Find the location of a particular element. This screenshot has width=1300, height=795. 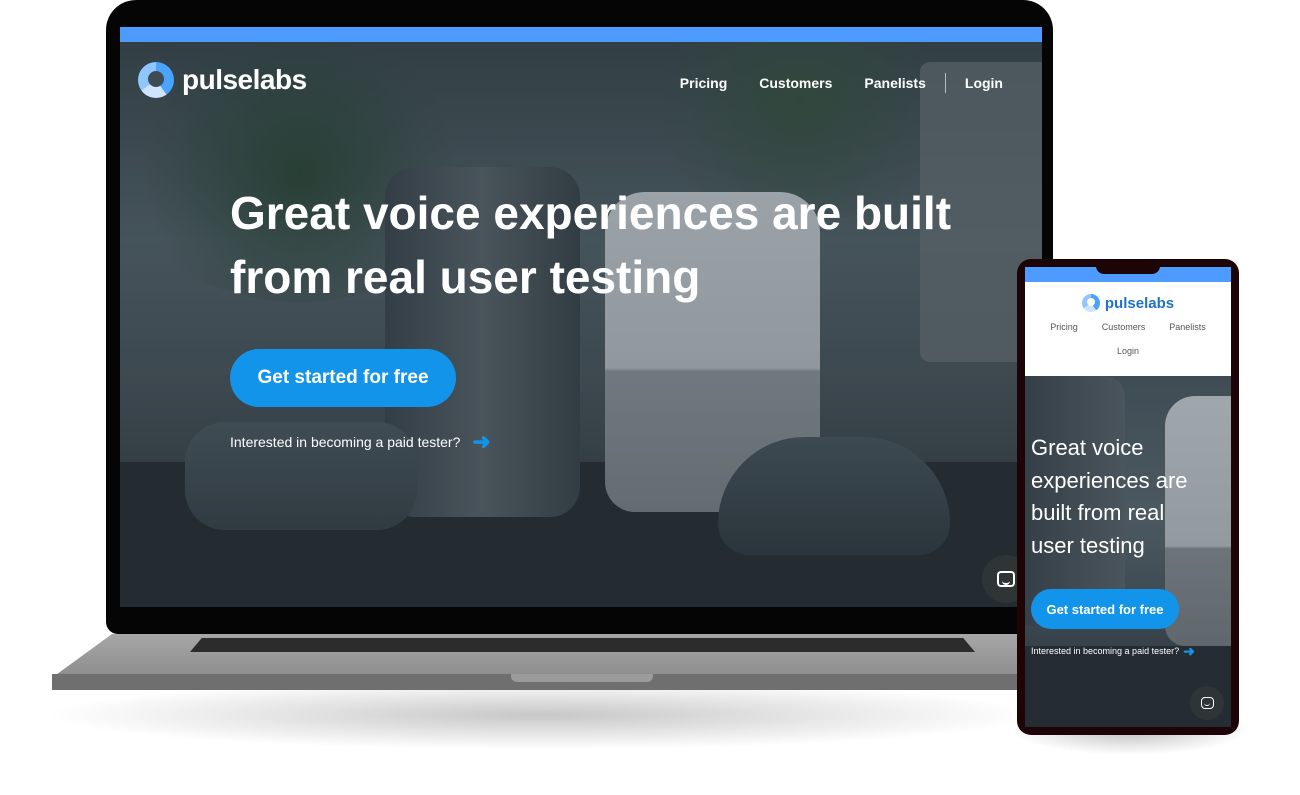

phone-brand-logo: pulselabs is located at coordinates (1128, 303).